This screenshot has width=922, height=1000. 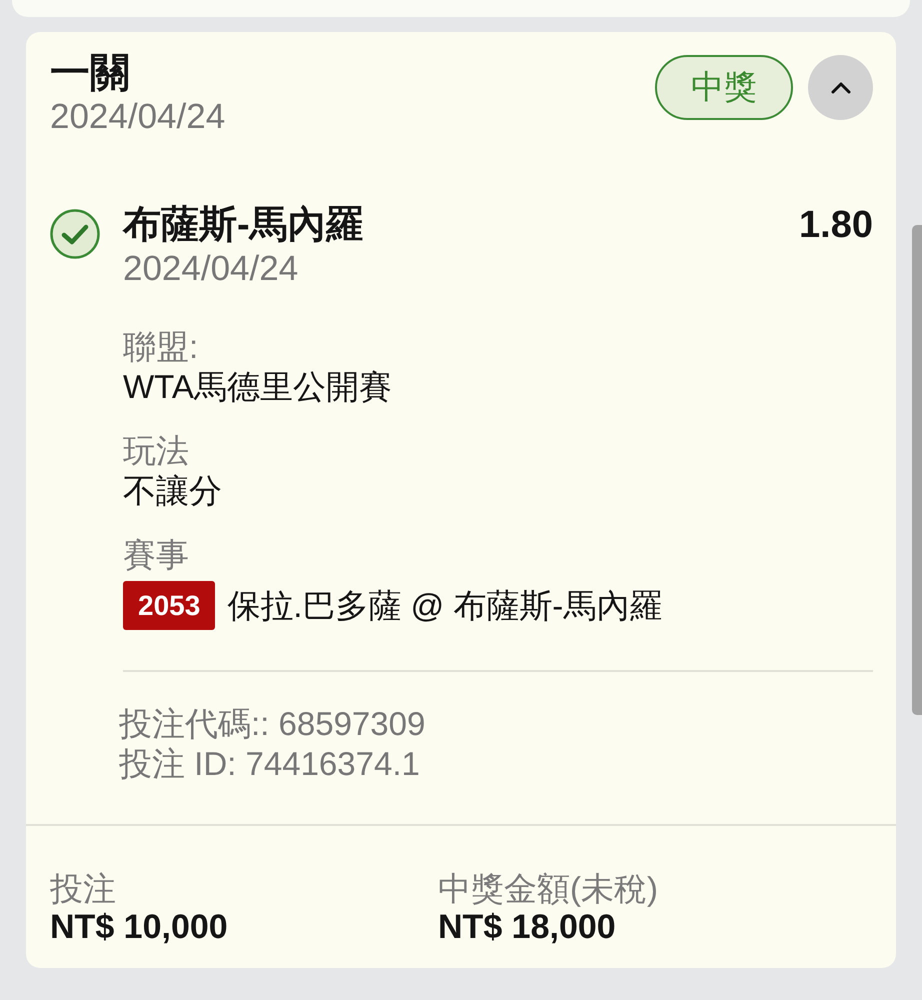 I want to click on detail-value: WTA馬德里公開賽, so click(x=257, y=387).